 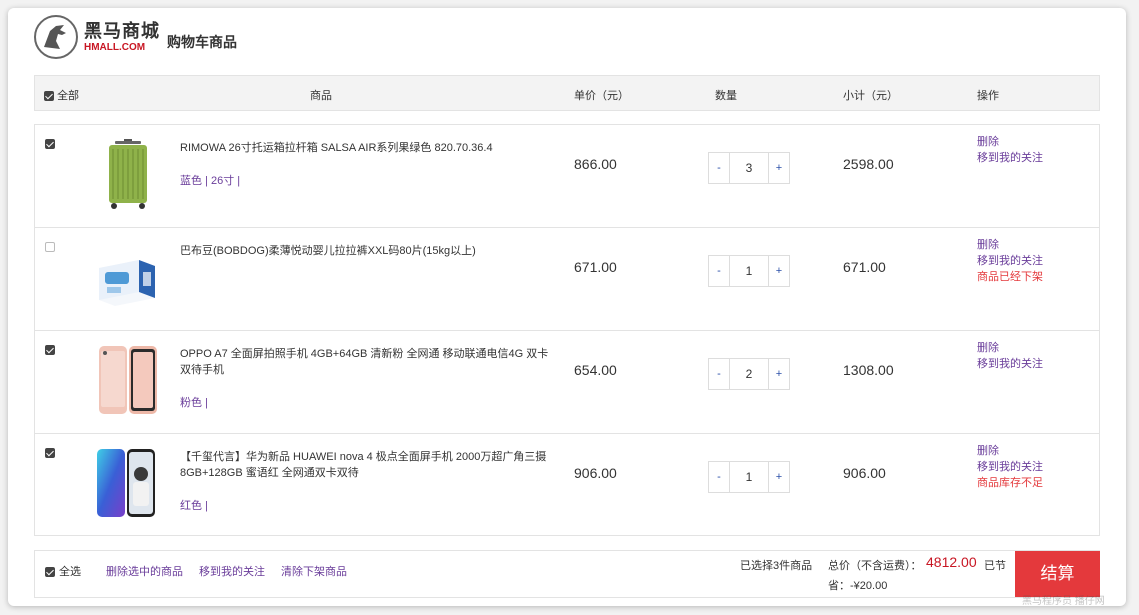 What do you see at coordinates (314, 571) in the screenshot?
I see `clear-offline-link: 清除下架商品` at bounding box center [314, 571].